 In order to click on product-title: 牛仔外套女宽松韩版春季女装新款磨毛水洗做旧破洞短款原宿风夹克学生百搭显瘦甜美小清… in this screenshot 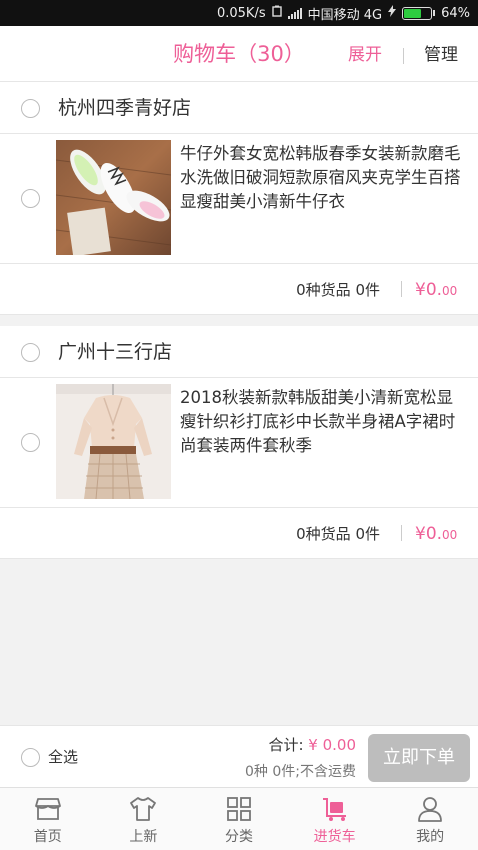, I will do `click(322, 178)`.